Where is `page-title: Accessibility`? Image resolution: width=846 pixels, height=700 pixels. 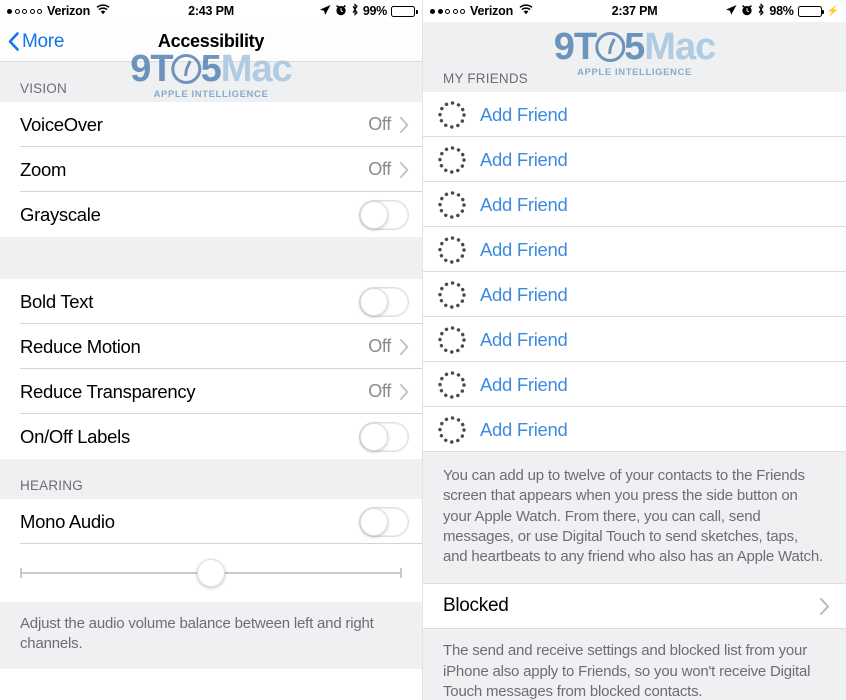 page-title: Accessibility is located at coordinates (211, 41).